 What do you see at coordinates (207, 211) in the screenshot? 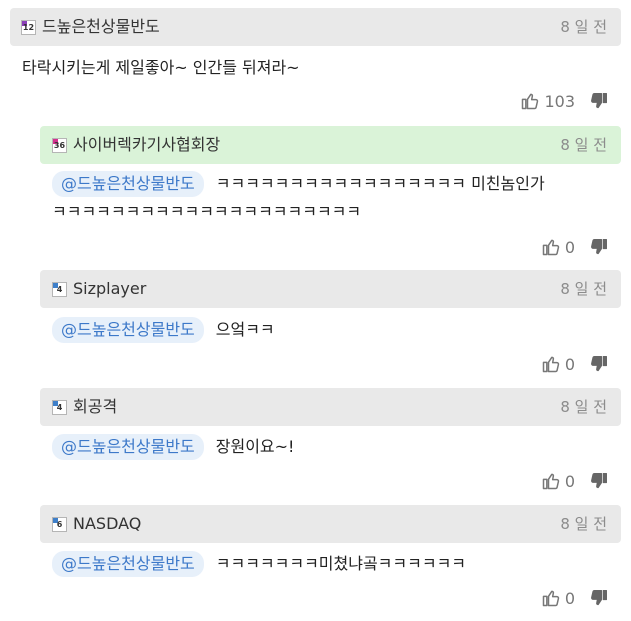
I see `reply-text-line2: ㅋㅋㅋㅋㅋㅋㅋㅋㅋㅋㅋㅋㅋㅋㅋㅋㅋㅋㅋㅋㅋ` at bounding box center [207, 211].